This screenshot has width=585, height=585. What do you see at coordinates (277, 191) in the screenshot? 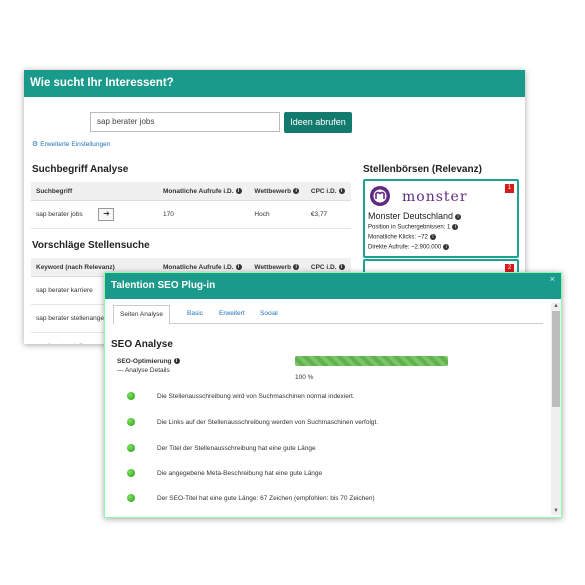
I see `col-header: Wettbewerb i` at bounding box center [277, 191].